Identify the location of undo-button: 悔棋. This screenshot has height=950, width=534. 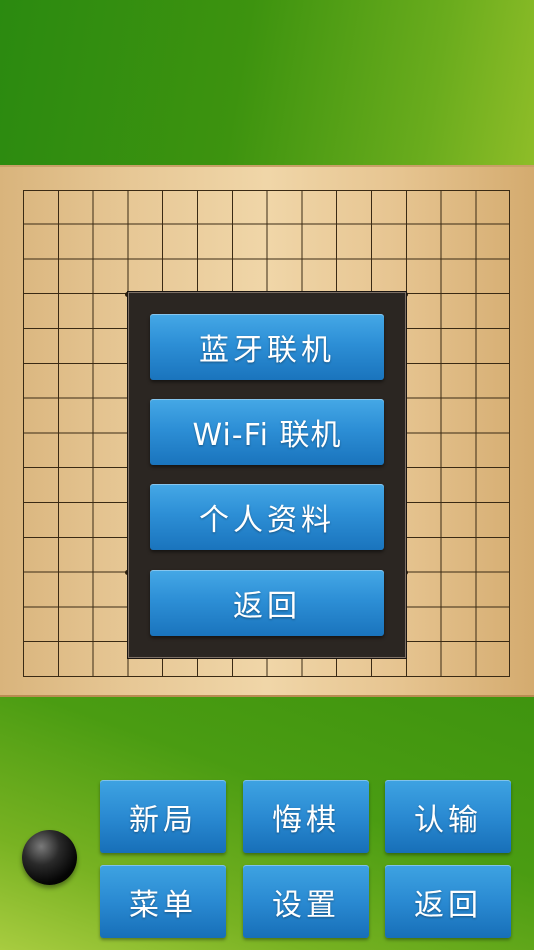
(306, 816).